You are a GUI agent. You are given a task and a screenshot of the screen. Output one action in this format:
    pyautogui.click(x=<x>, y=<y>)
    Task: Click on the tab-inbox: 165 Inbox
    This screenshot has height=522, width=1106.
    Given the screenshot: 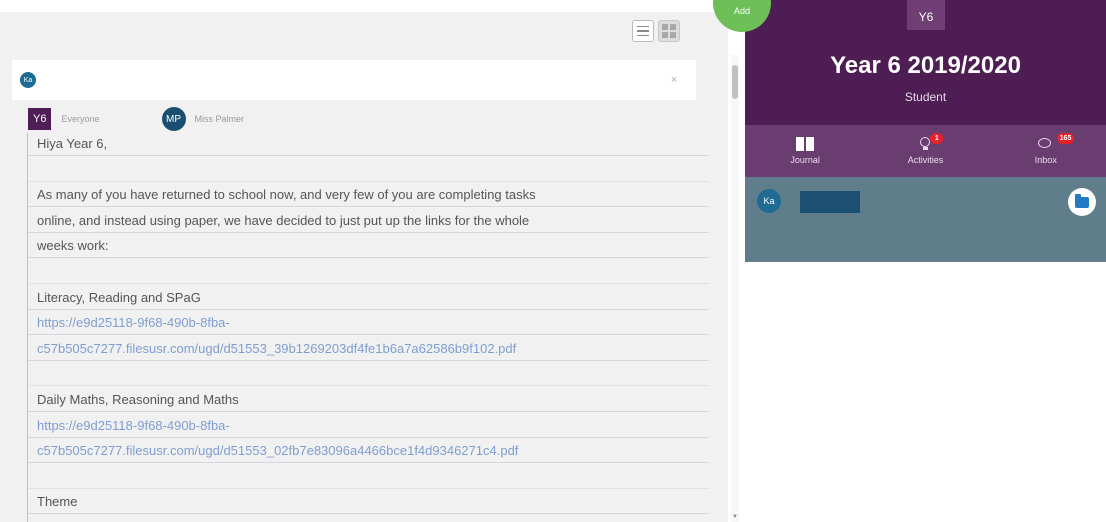 What is the action you would take?
    pyautogui.click(x=1046, y=151)
    